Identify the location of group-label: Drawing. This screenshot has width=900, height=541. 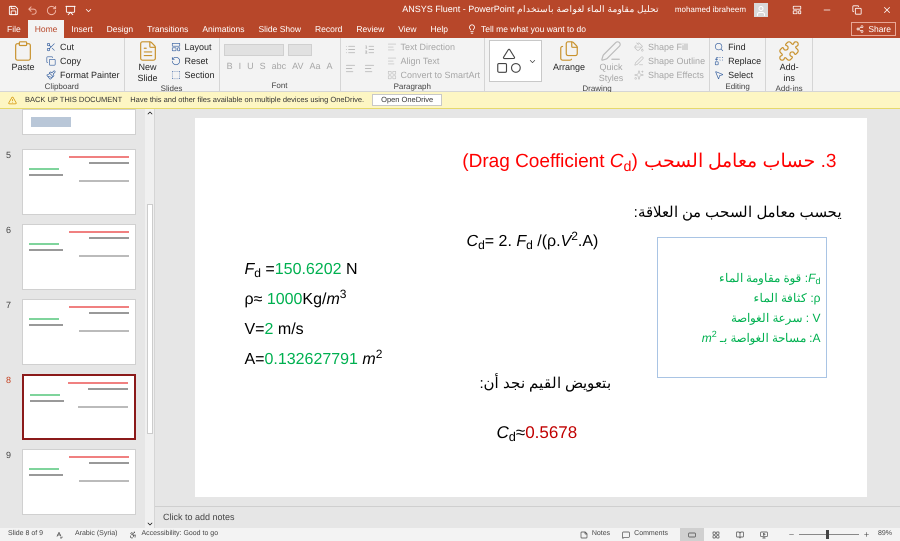
(597, 89).